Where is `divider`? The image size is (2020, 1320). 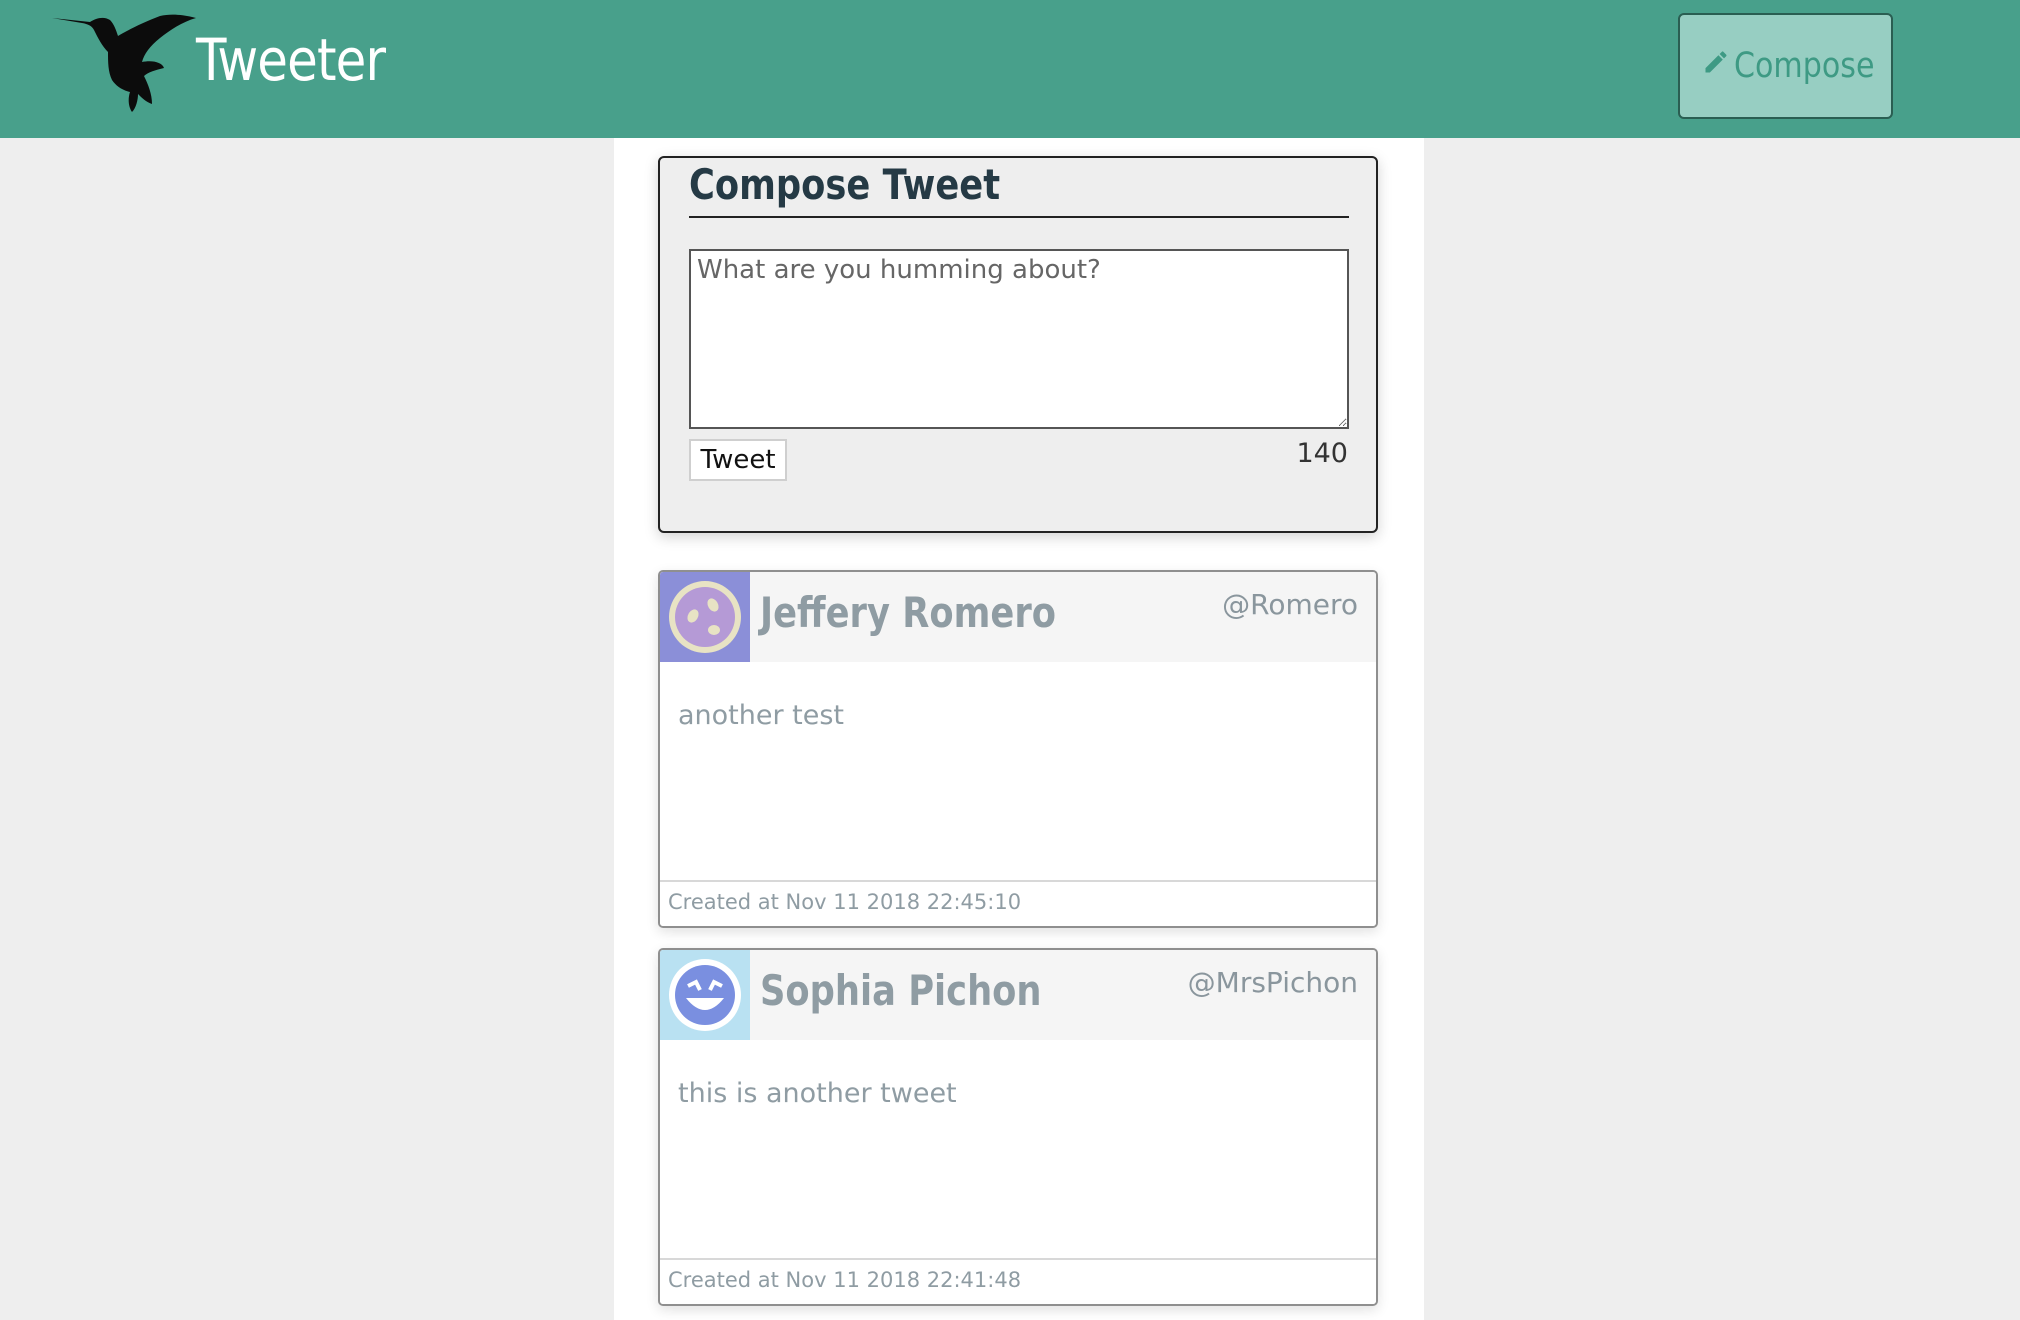
divider is located at coordinates (1019, 217).